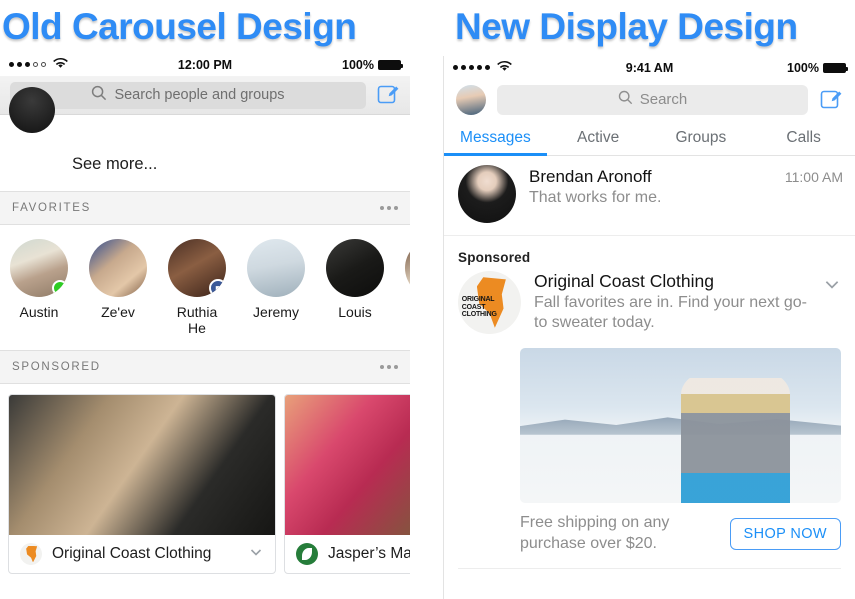 The width and height of the screenshot is (855, 599). I want to click on advertiser-logo-text: ORIGINAL COAST CLOTHING, so click(479, 307).